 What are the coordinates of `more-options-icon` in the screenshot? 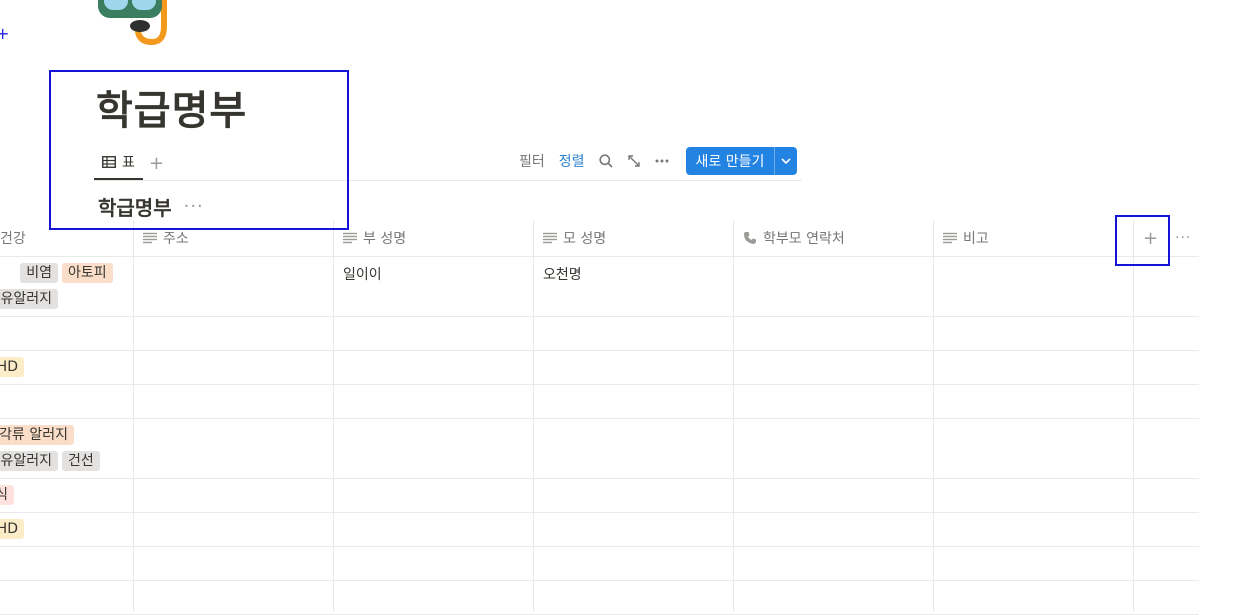 It's located at (662, 161).